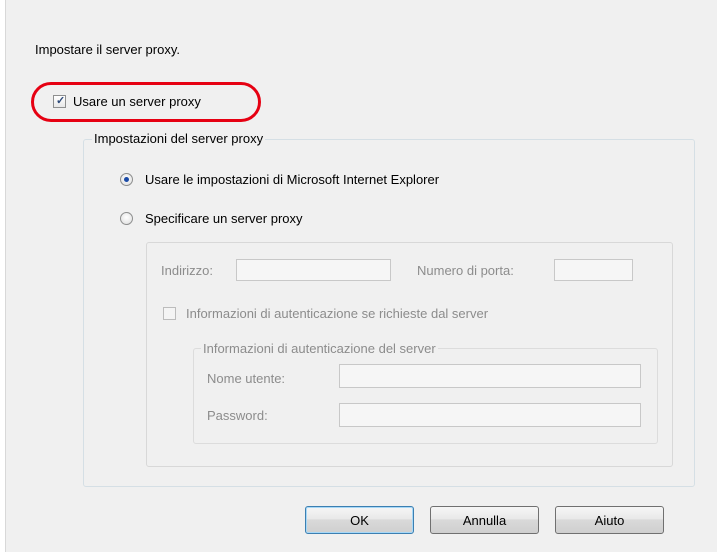 The width and height of the screenshot is (717, 552). I want to click on radio-selected-dot-icon, so click(126, 179).